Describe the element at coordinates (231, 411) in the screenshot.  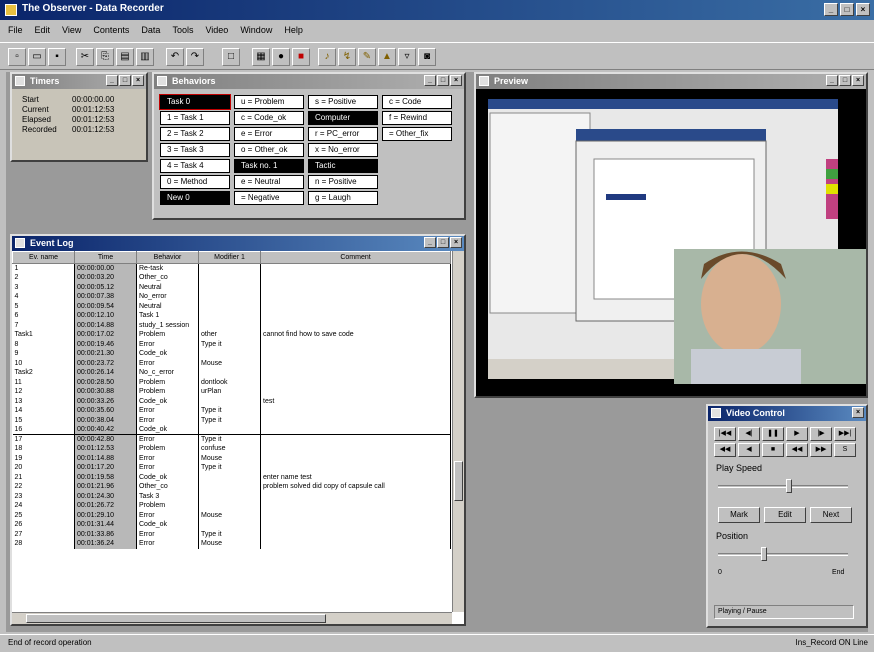
I see `table-row: 14 00:00:35.60 Error Type it` at that location.